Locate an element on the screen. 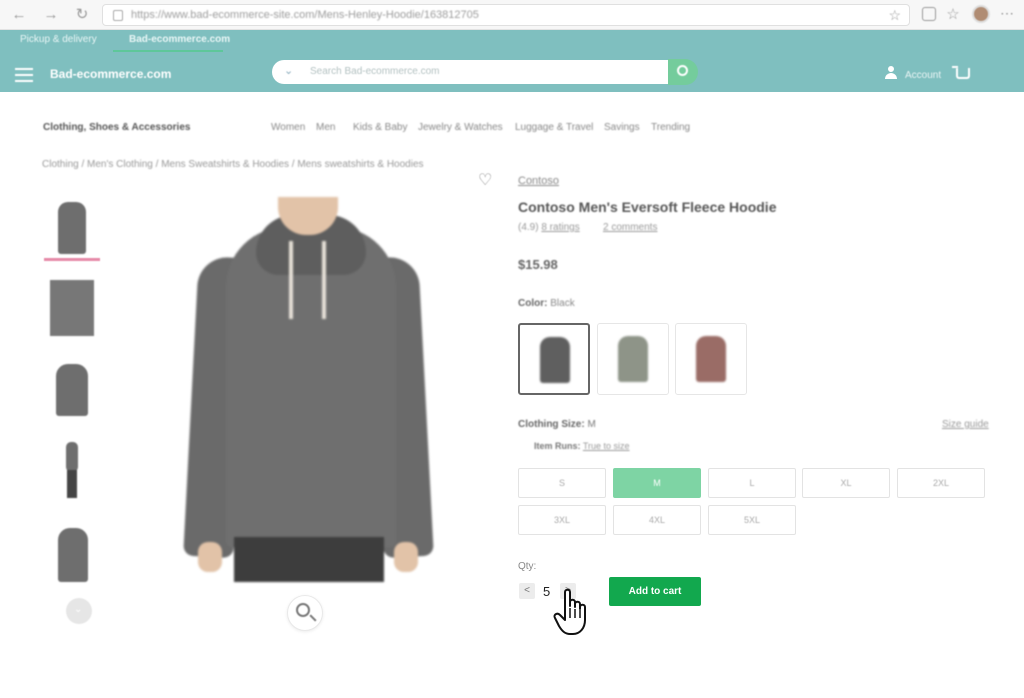  color-value: Black is located at coordinates (562, 303).